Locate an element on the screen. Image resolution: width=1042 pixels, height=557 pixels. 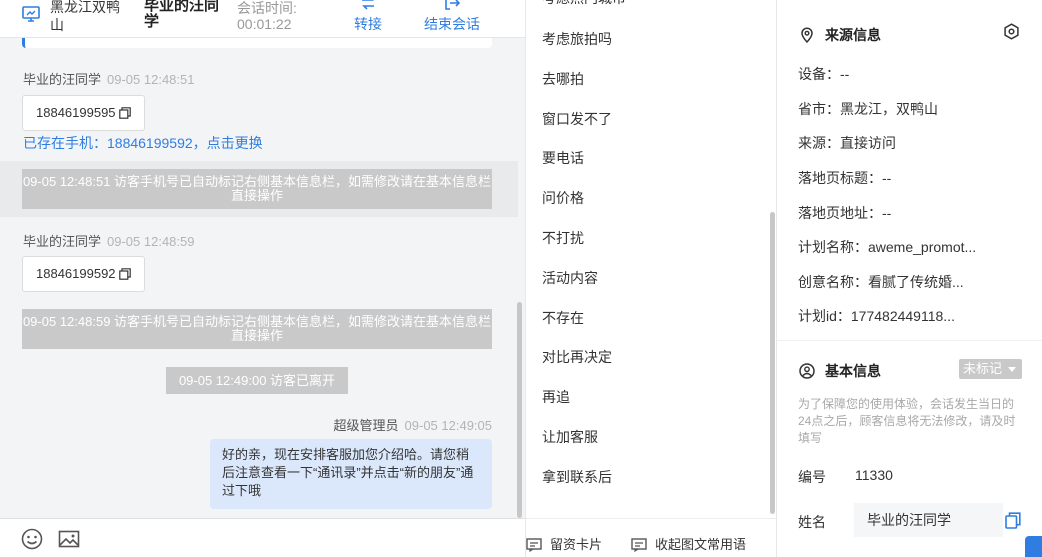
name-label: 姓名 is located at coordinates (812, 522).